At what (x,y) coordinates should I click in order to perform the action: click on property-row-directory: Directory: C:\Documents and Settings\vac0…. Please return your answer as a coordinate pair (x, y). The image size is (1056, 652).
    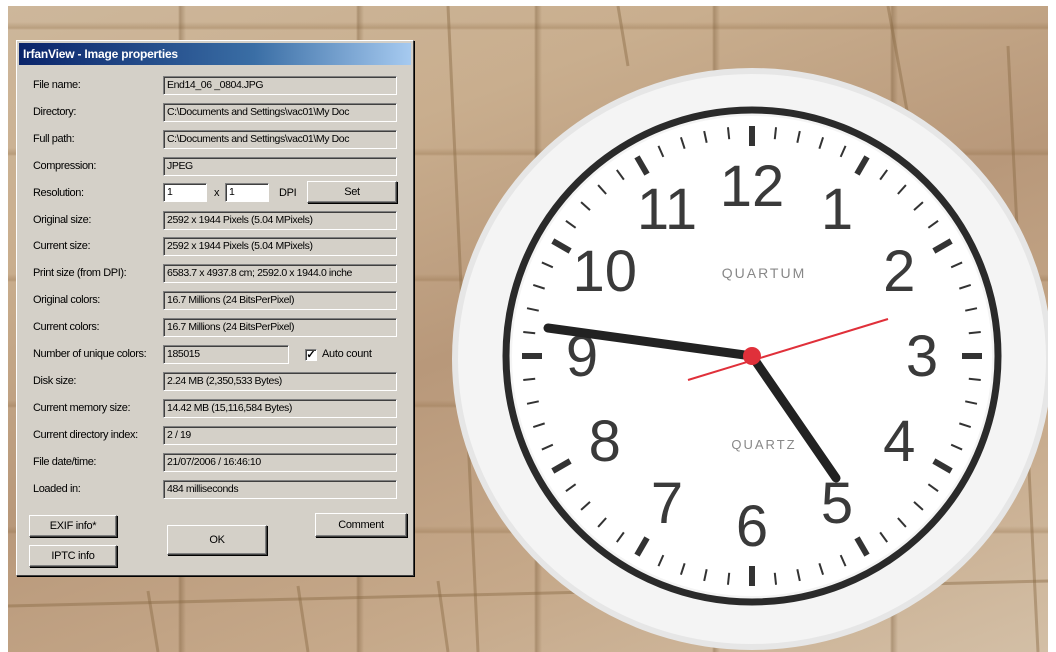
    Looking at the image, I should click on (215, 112).